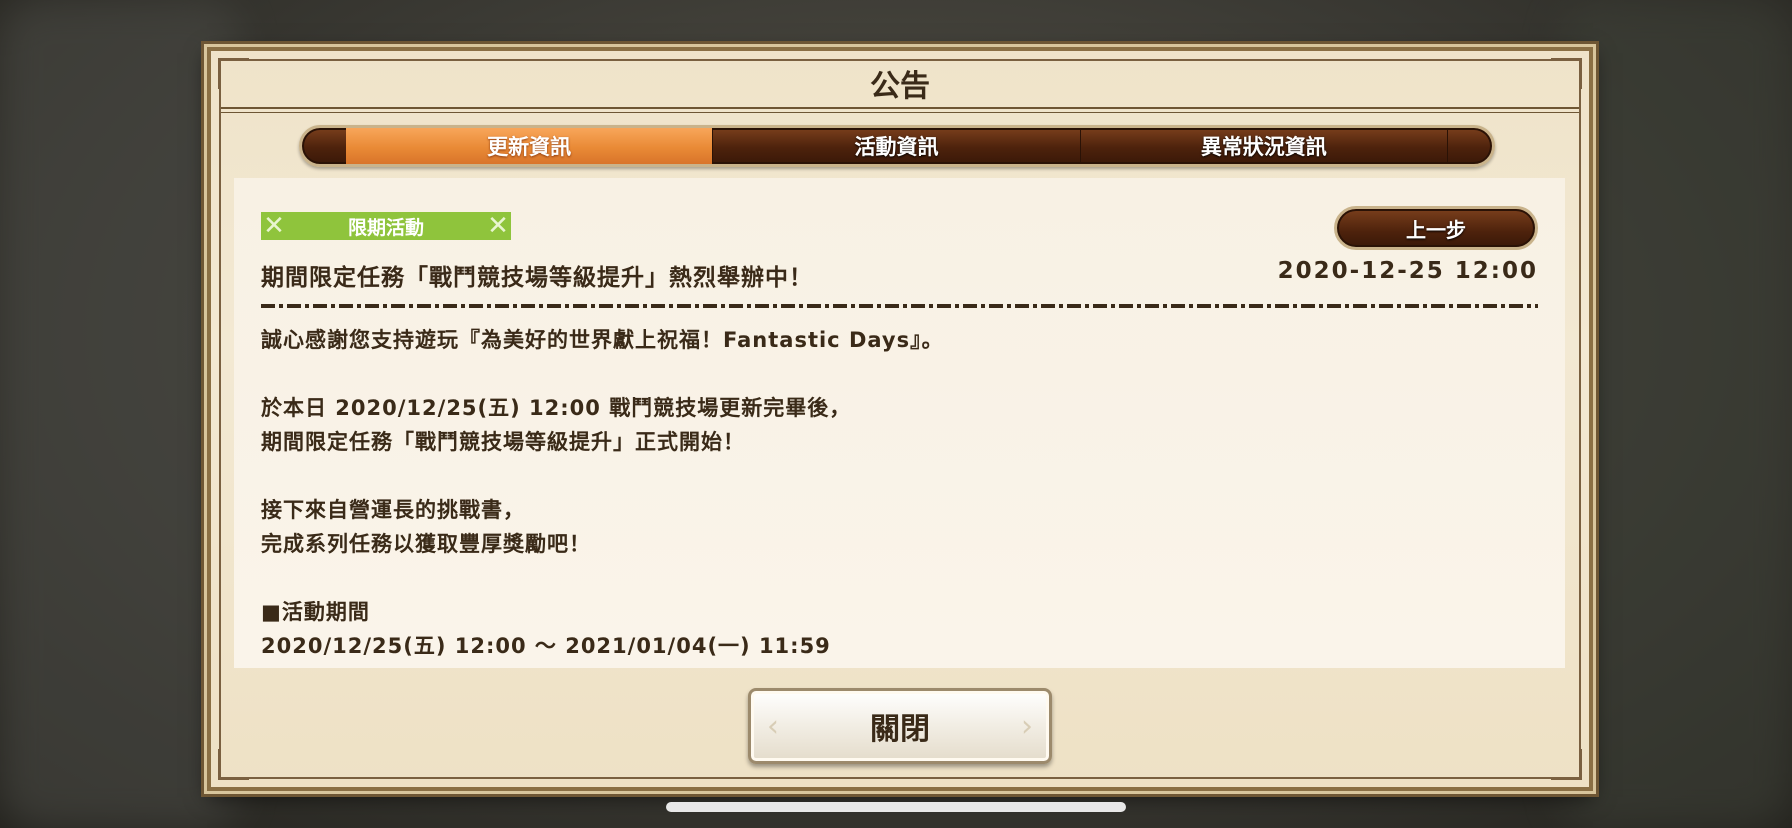 This screenshot has width=1792, height=828. What do you see at coordinates (393, 510) in the screenshot?
I see `body-line: 接下來自營運長的挑戰書，` at bounding box center [393, 510].